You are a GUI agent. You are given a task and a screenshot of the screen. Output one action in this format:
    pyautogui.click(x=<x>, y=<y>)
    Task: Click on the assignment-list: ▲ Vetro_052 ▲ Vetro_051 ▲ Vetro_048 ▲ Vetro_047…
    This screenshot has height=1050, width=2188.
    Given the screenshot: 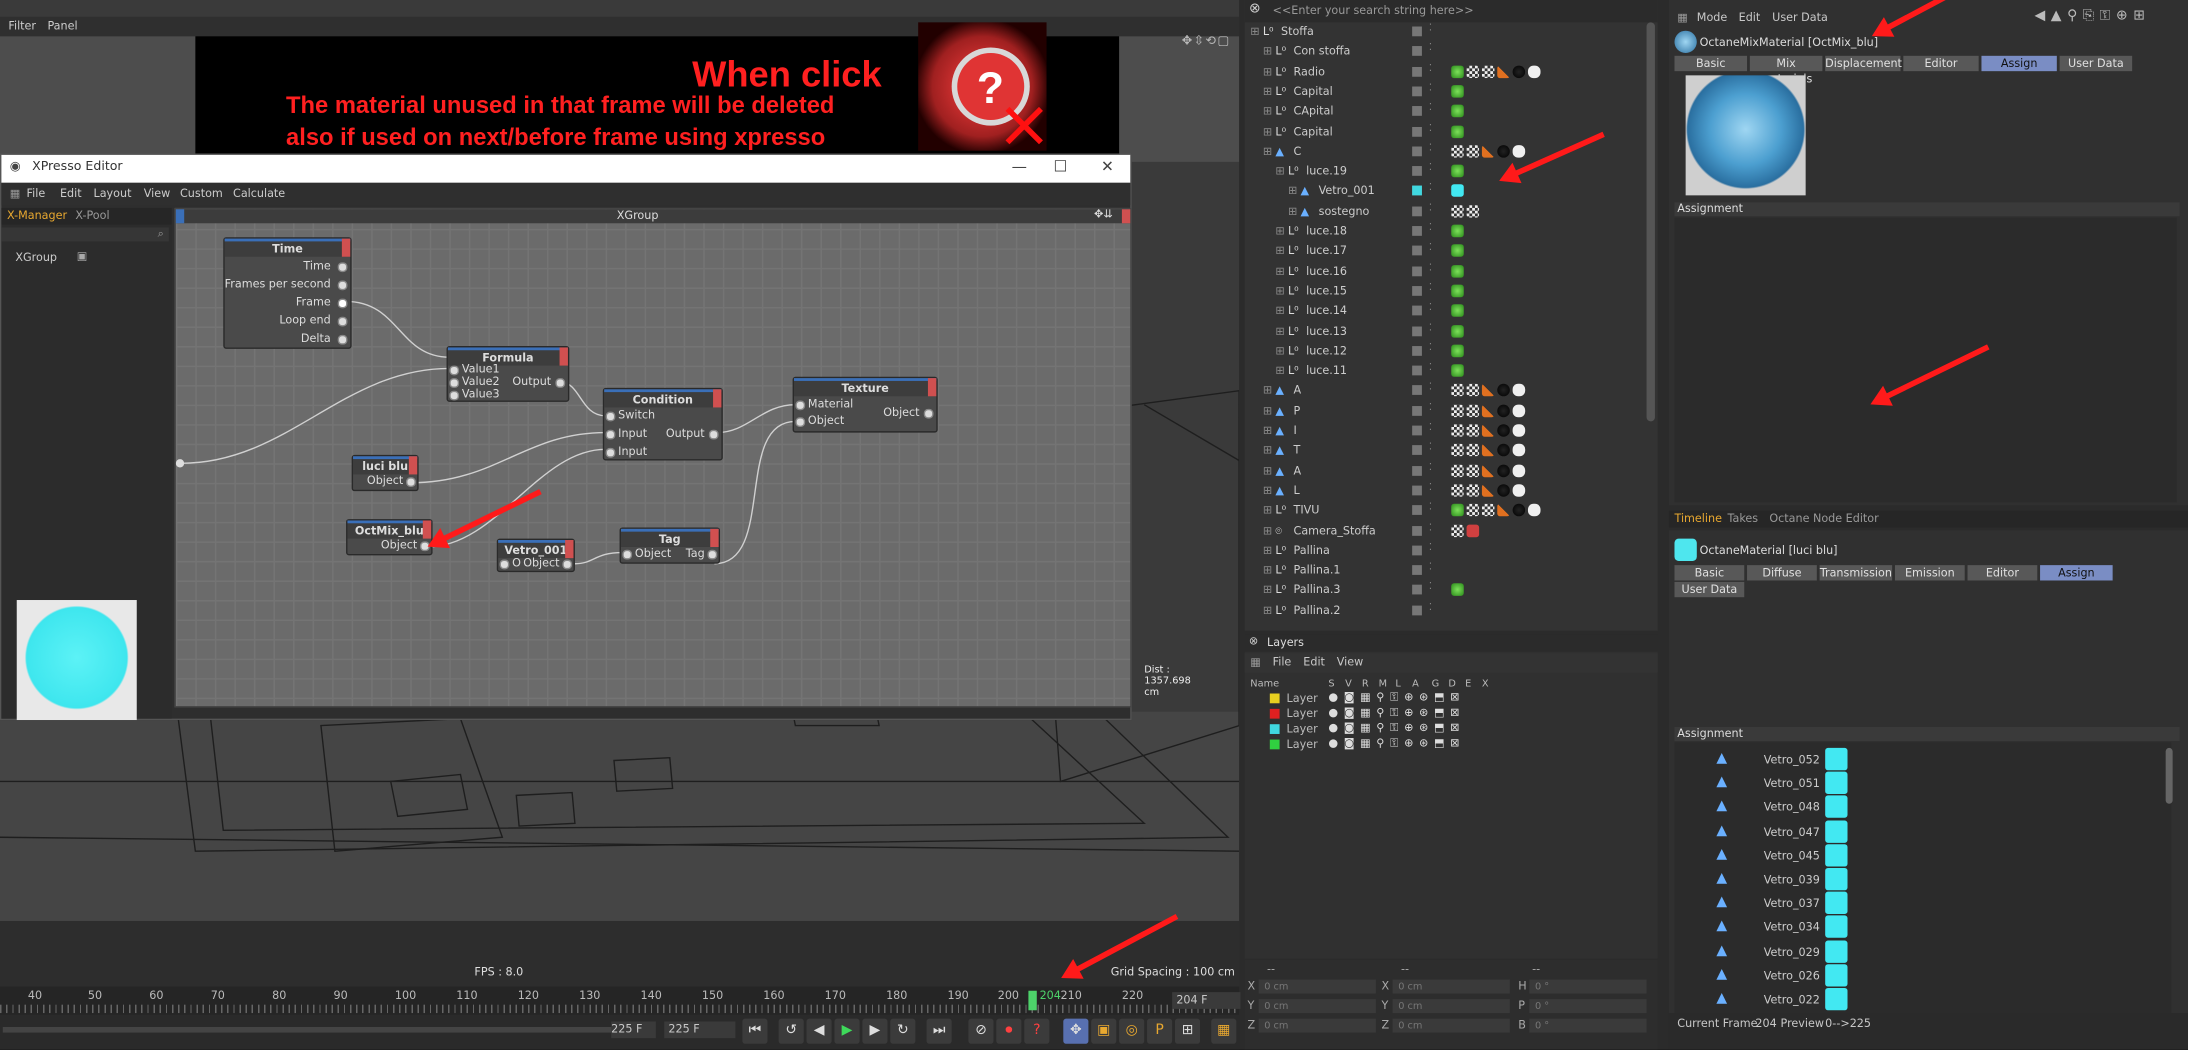 What is the action you would take?
    pyautogui.click(x=1923, y=878)
    